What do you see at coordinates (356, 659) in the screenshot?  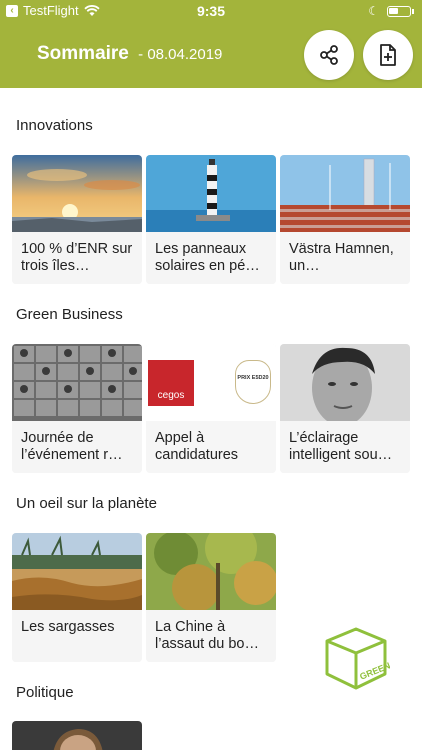 I see `green-logo-icon: GREEN` at bounding box center [356, 659].